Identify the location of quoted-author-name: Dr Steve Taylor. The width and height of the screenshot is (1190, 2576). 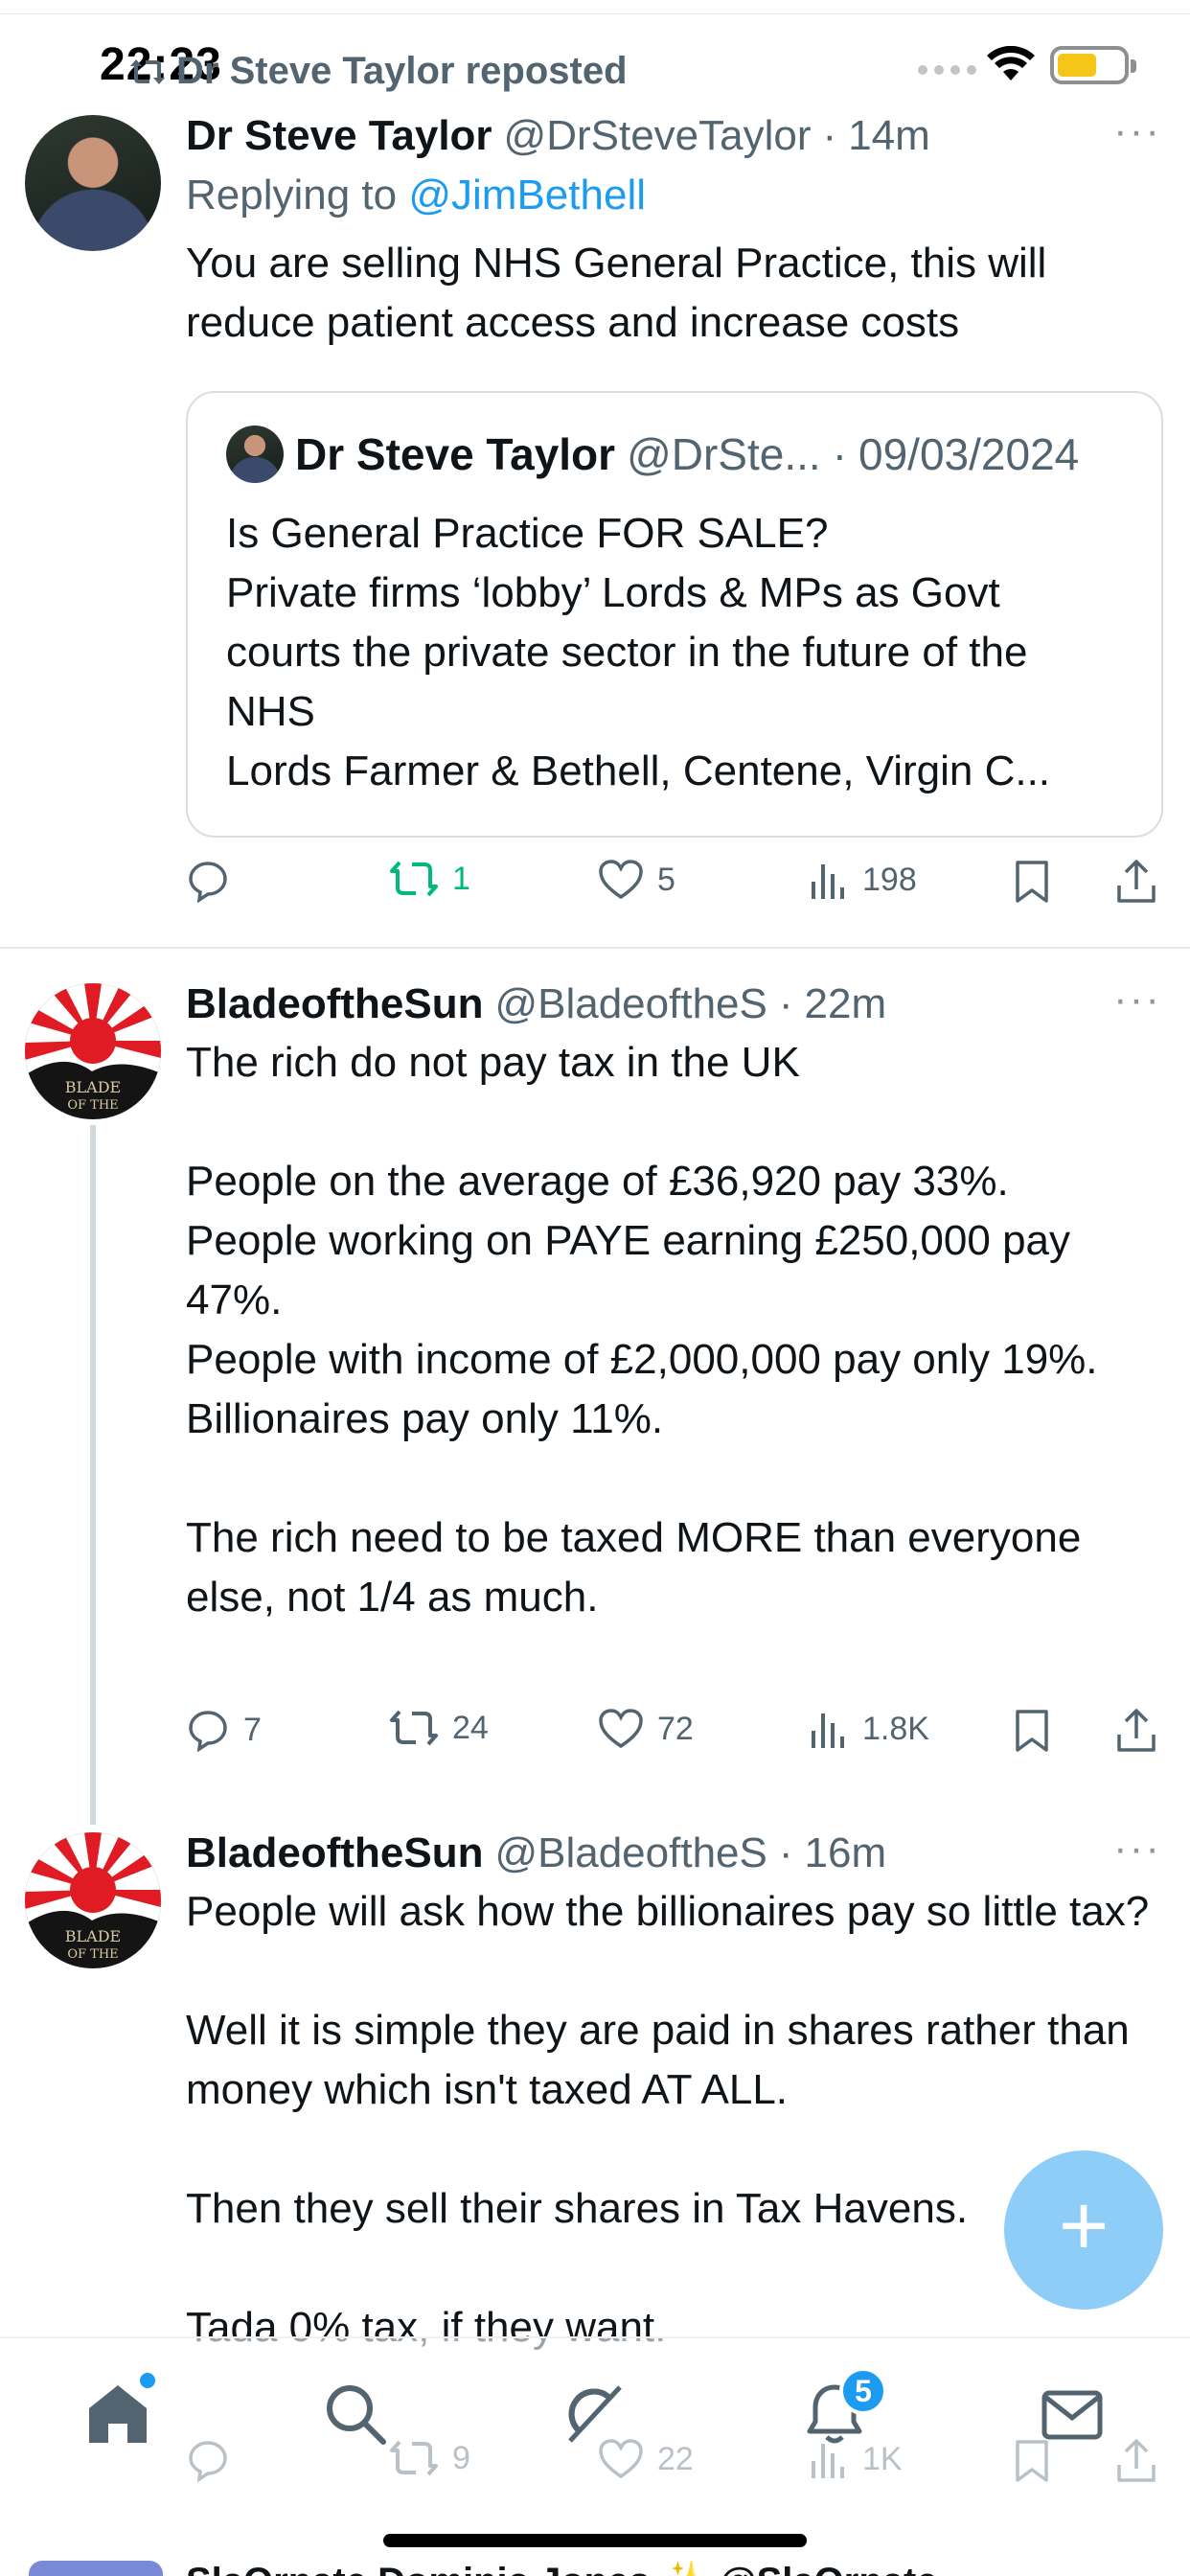
(456, 454).